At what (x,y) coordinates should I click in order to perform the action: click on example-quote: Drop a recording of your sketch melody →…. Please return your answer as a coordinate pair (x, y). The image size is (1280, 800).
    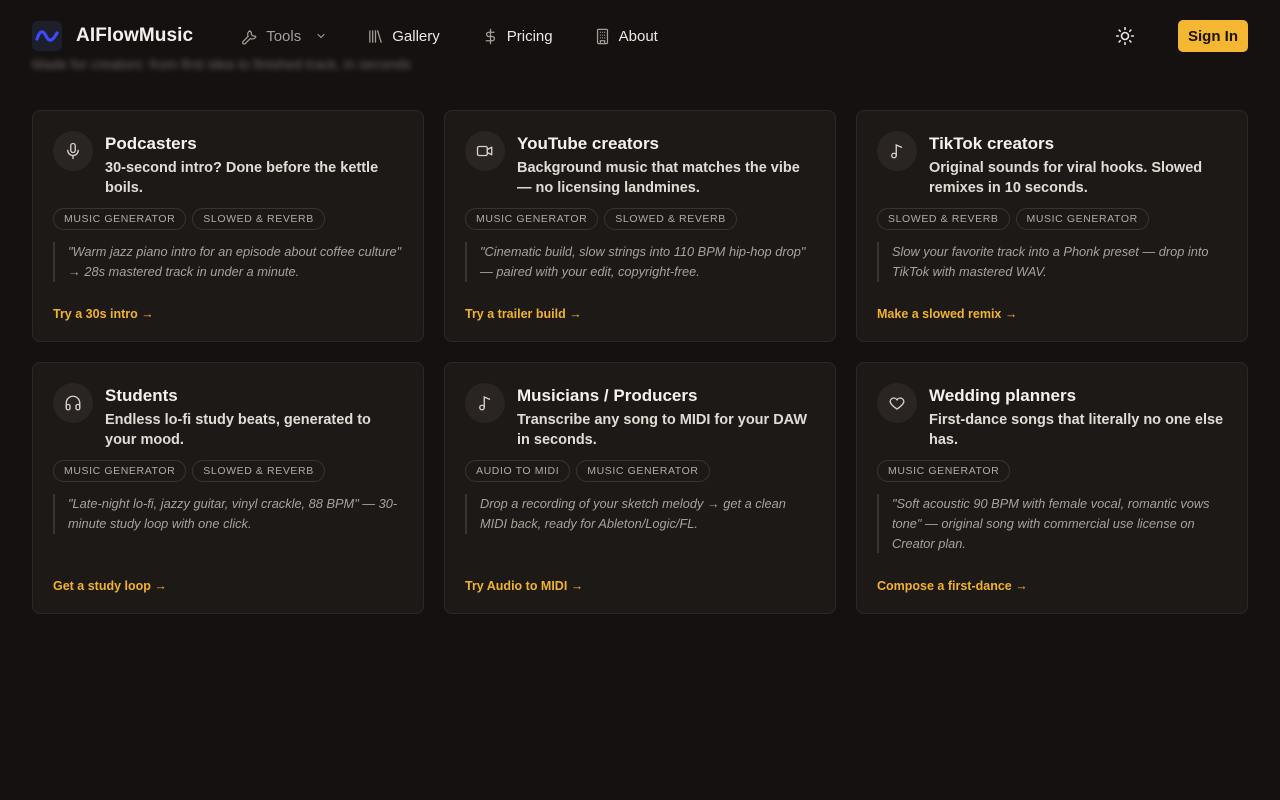
    Looking at the image, I should click on (640, 514).